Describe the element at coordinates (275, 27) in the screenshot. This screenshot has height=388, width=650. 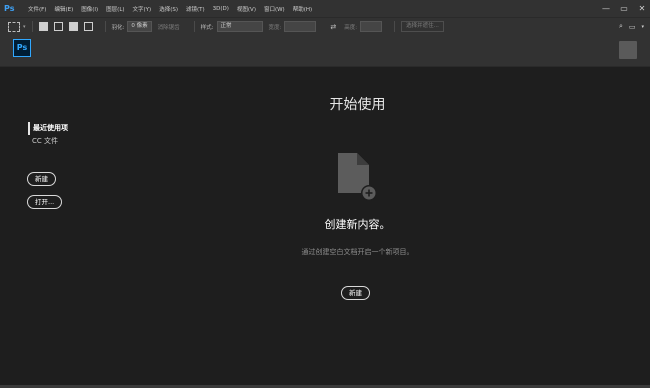
I see `width-label: 宽度:` at that location.